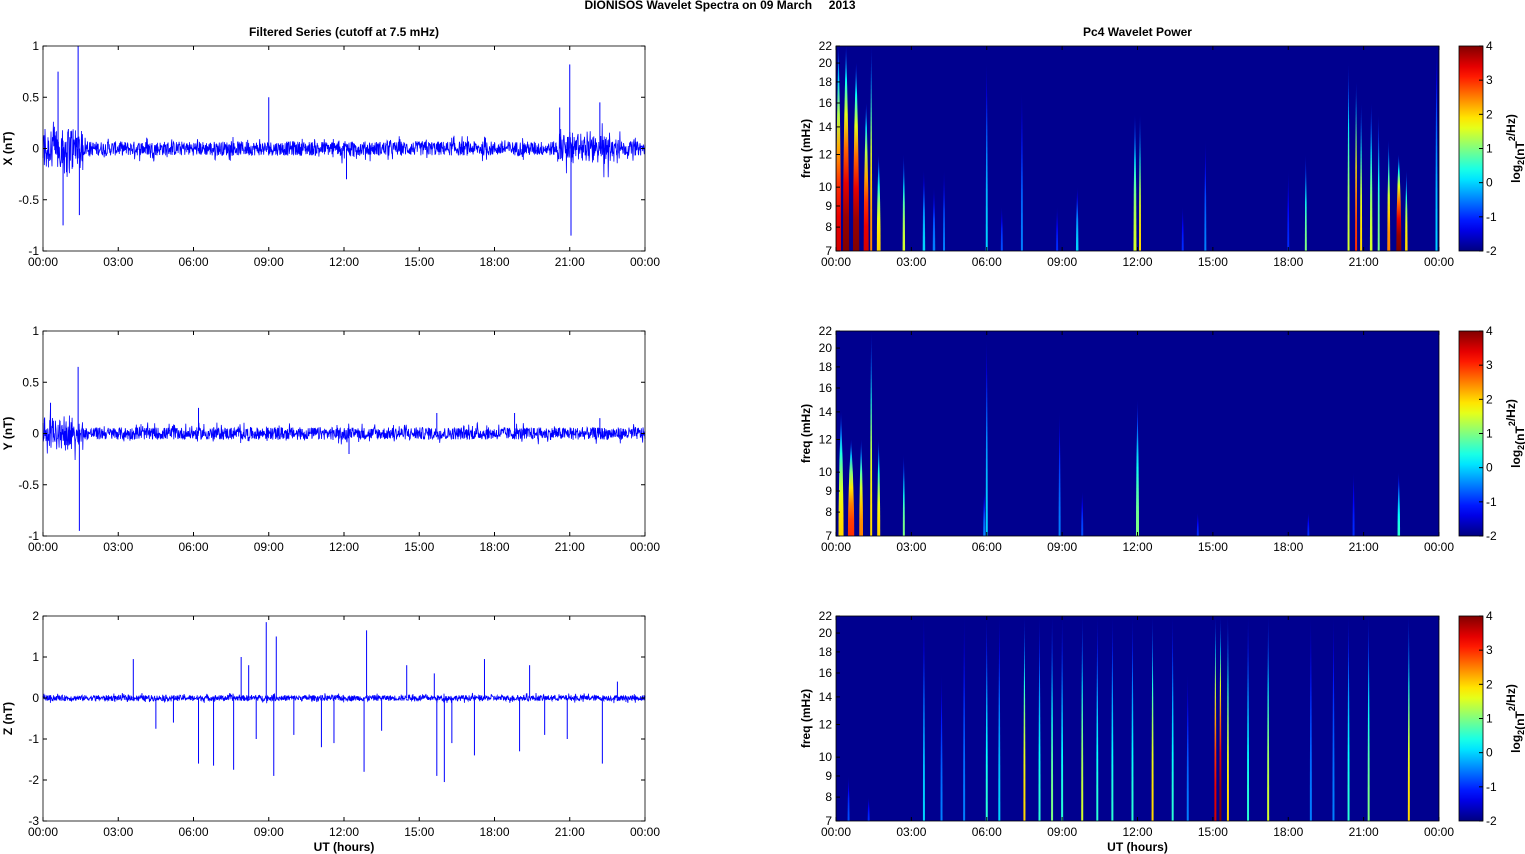 The image size is (1525, 854). What do you see at coordinates (28, 200) in the screenshot?
I see `y-tick-label: -0.5` at bounding box center [28, 200].